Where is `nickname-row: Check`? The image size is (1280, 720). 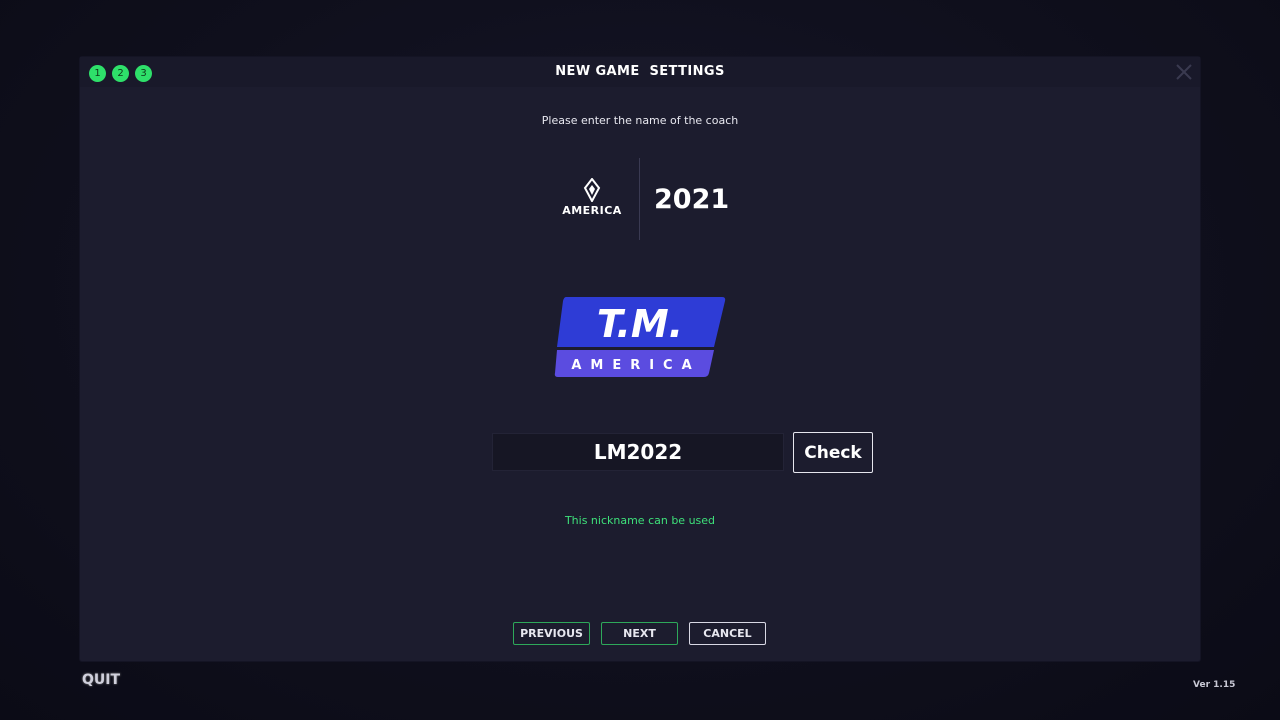
nickname-row: Check is located at coordinates (683, 453).